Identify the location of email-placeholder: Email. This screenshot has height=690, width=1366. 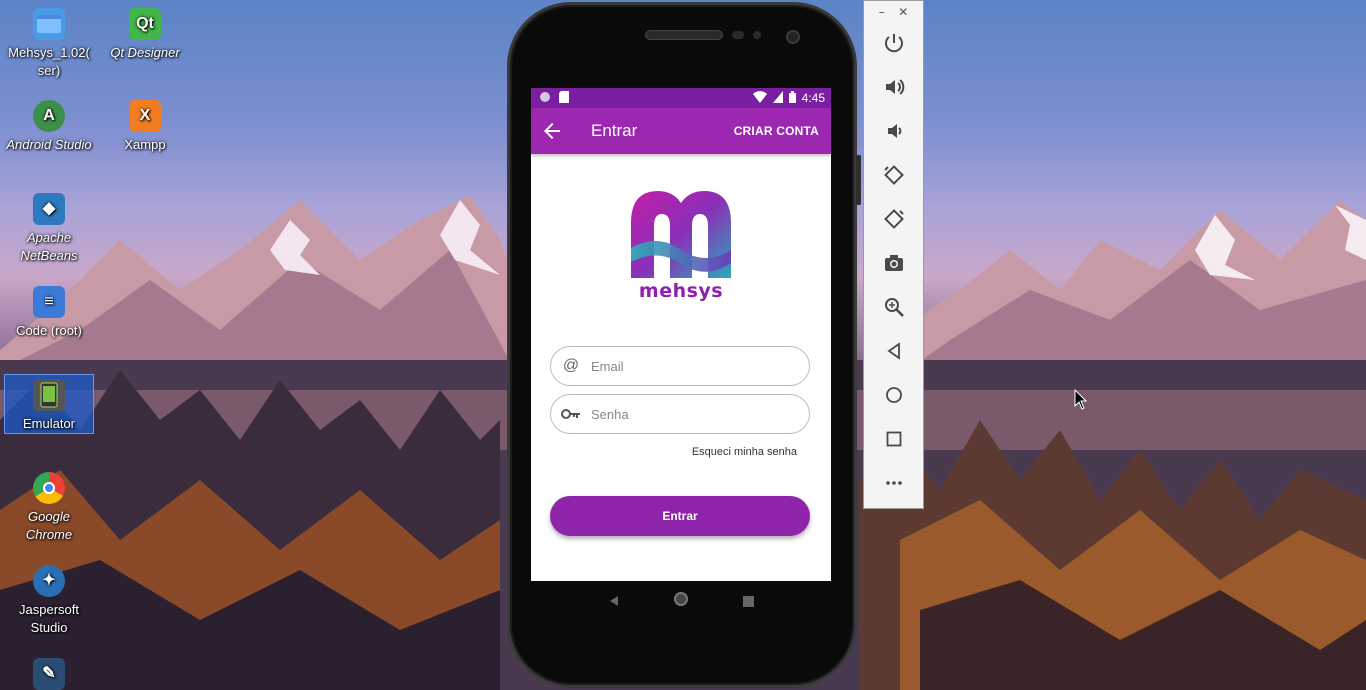
(607, 366).